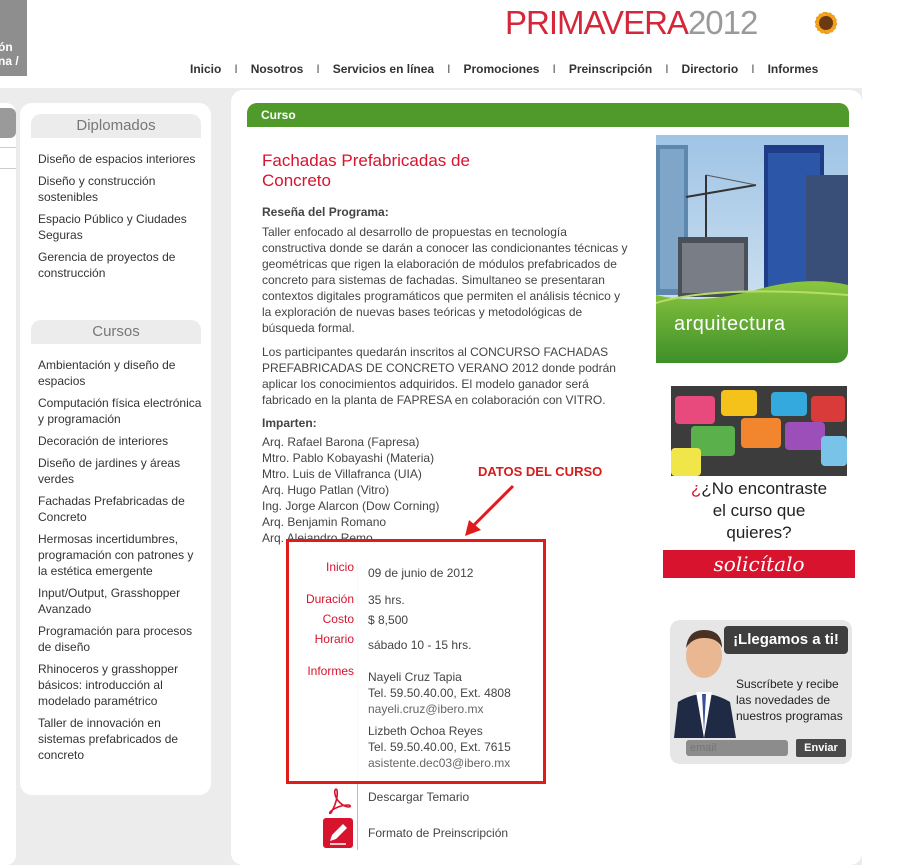  Describe the element at coordinates (205, 69) in the screenshot. I see `nav-inicio: Inicio` at that location.